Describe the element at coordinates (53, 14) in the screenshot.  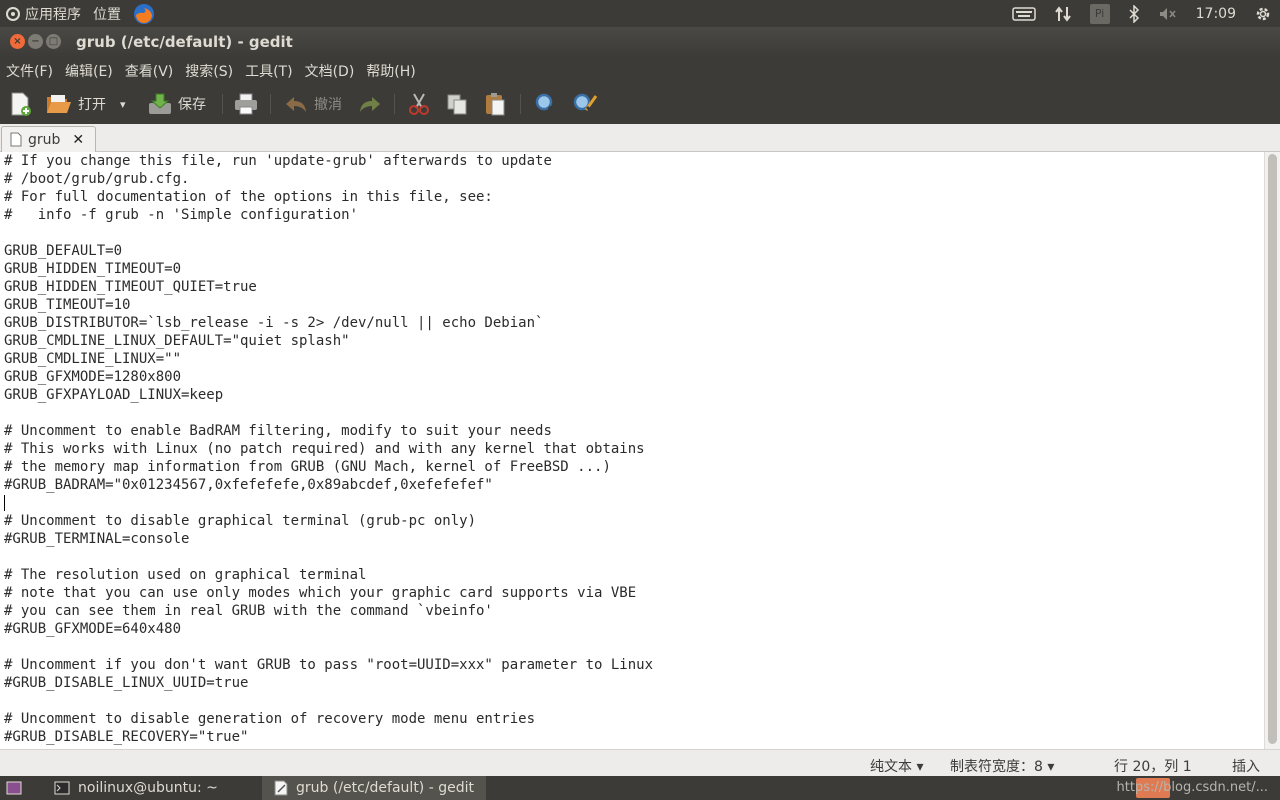
I see `applications-label: 应用程序` at that location.